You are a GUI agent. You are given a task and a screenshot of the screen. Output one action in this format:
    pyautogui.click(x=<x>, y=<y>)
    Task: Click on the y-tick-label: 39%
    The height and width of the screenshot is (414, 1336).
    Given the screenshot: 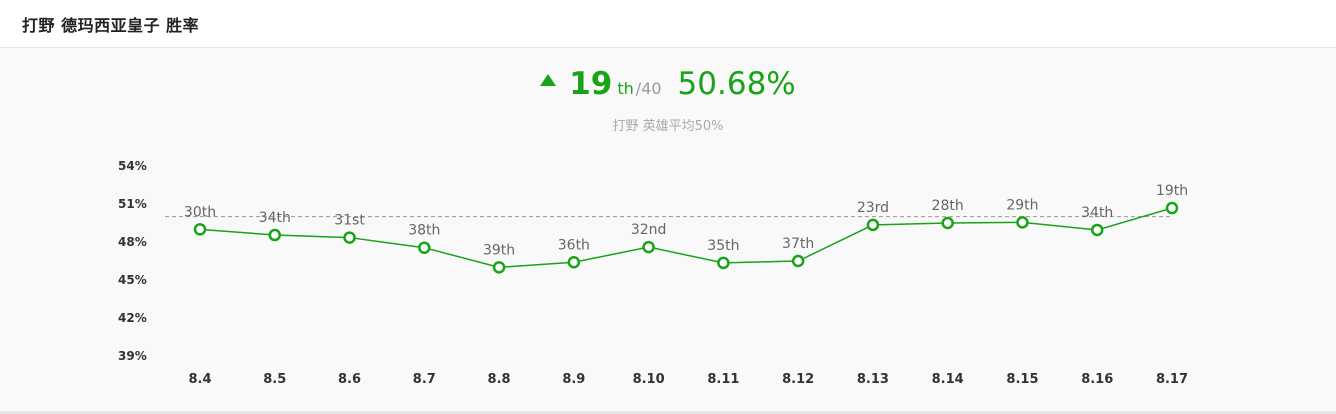 What is the action you would take?
    pyautogui.click(x=132, y=356)
    